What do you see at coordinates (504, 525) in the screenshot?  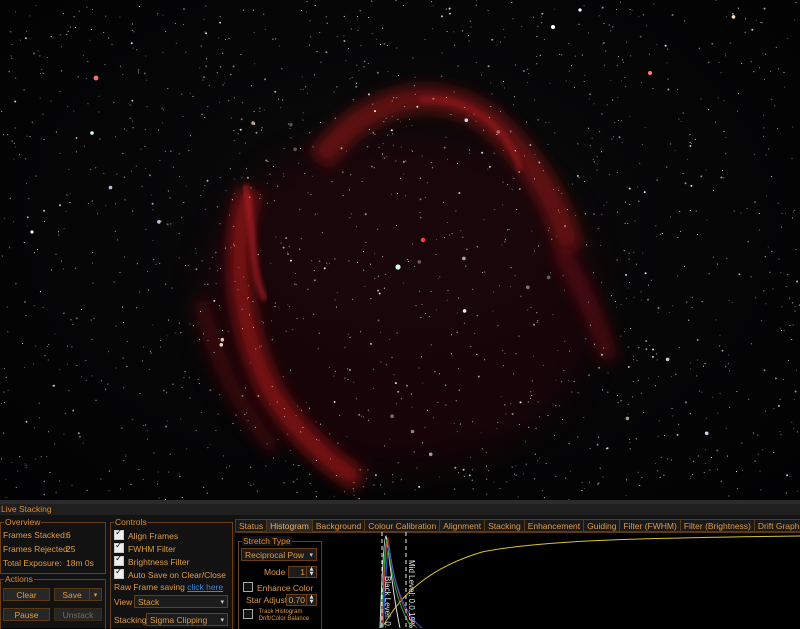 I see `tab-stacking: Stacking` at bounding box center [504, 525].